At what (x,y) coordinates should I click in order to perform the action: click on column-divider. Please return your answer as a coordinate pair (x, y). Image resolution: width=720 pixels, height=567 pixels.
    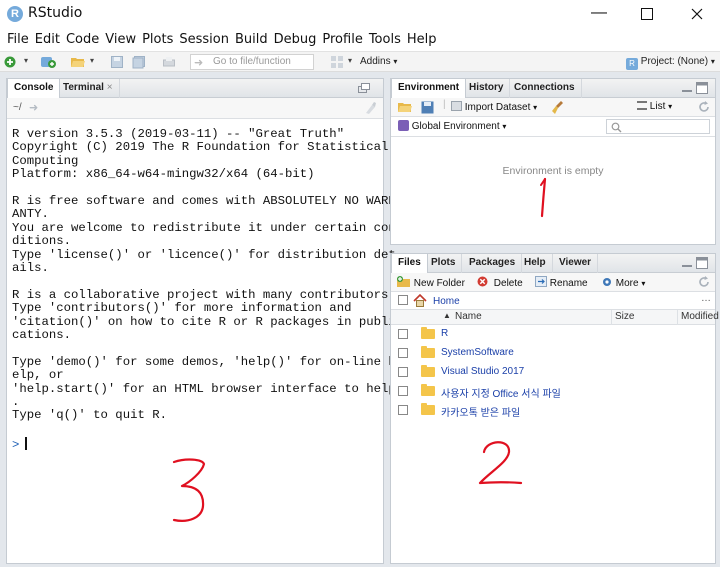
    Looking at the image, I should click on (611, 317).